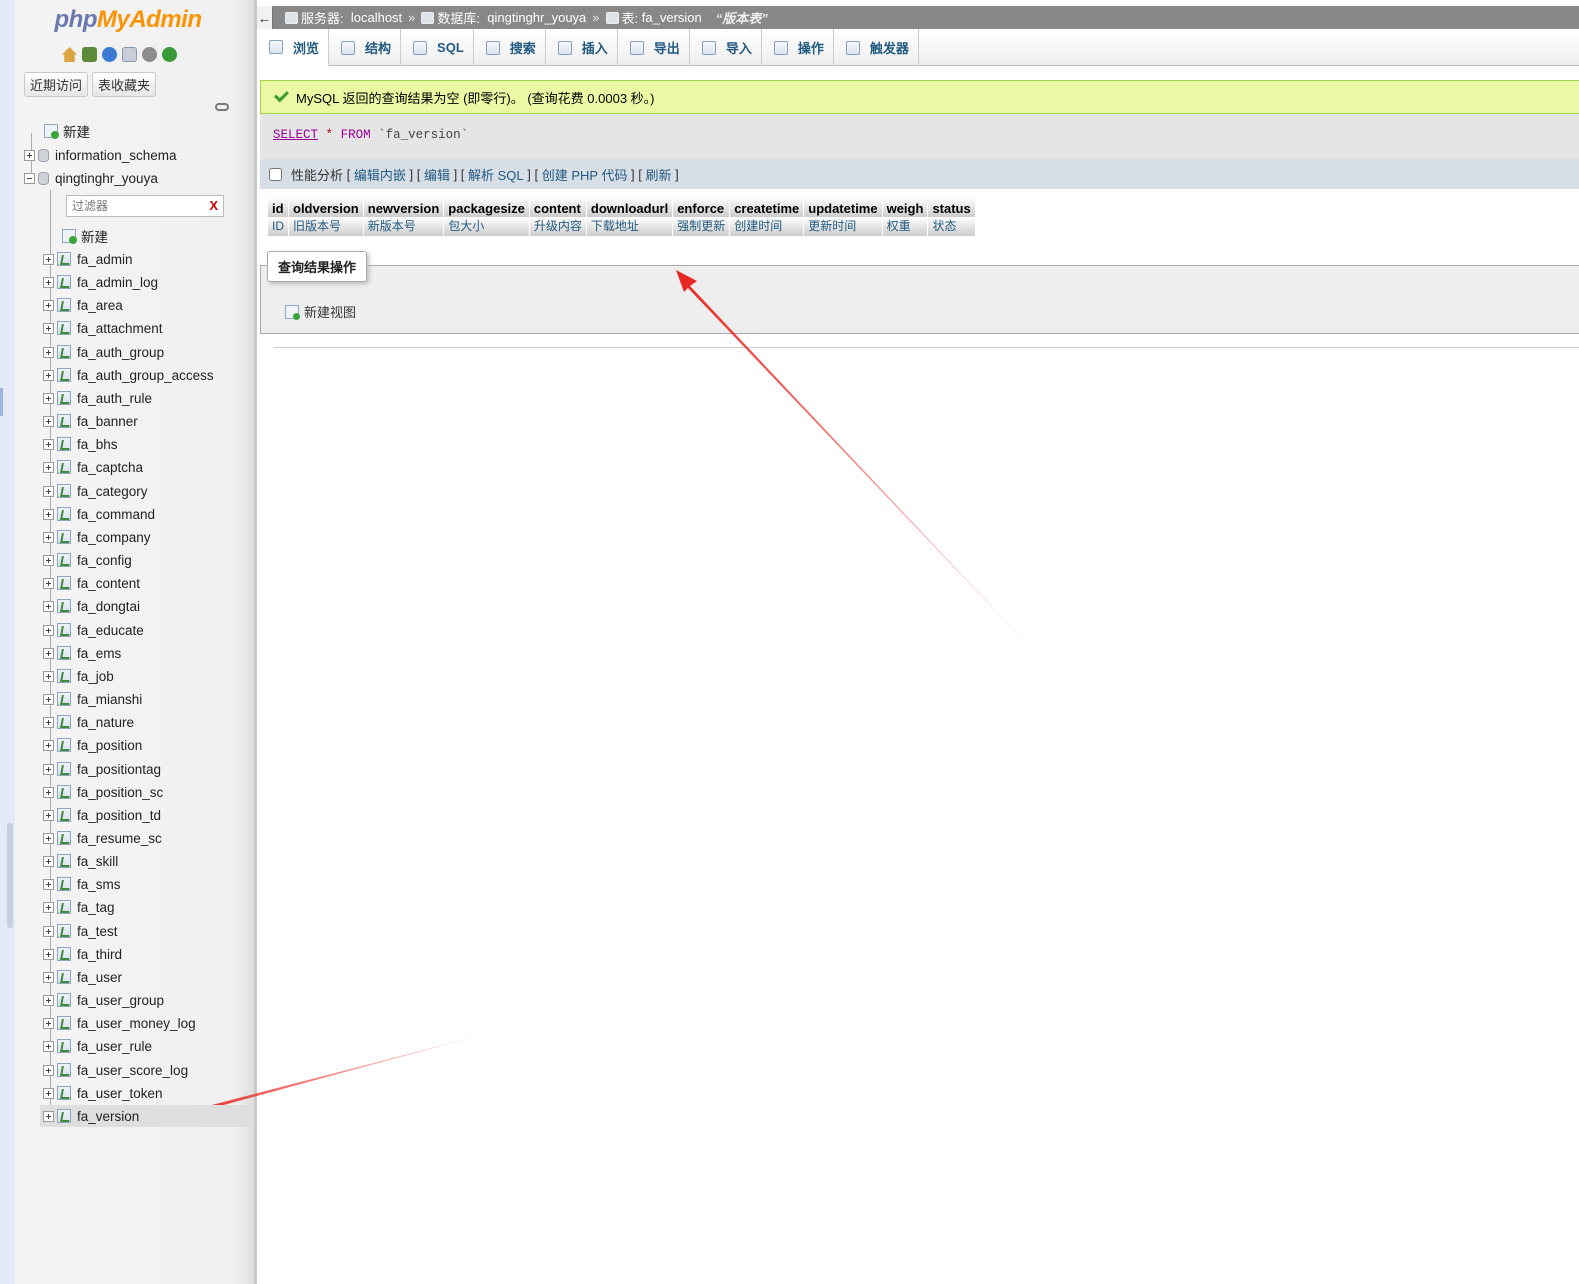 The height and width of the screenshot is (1284, 1579). I want to click on tree-item-table: fa_banner, so click(90, 421).